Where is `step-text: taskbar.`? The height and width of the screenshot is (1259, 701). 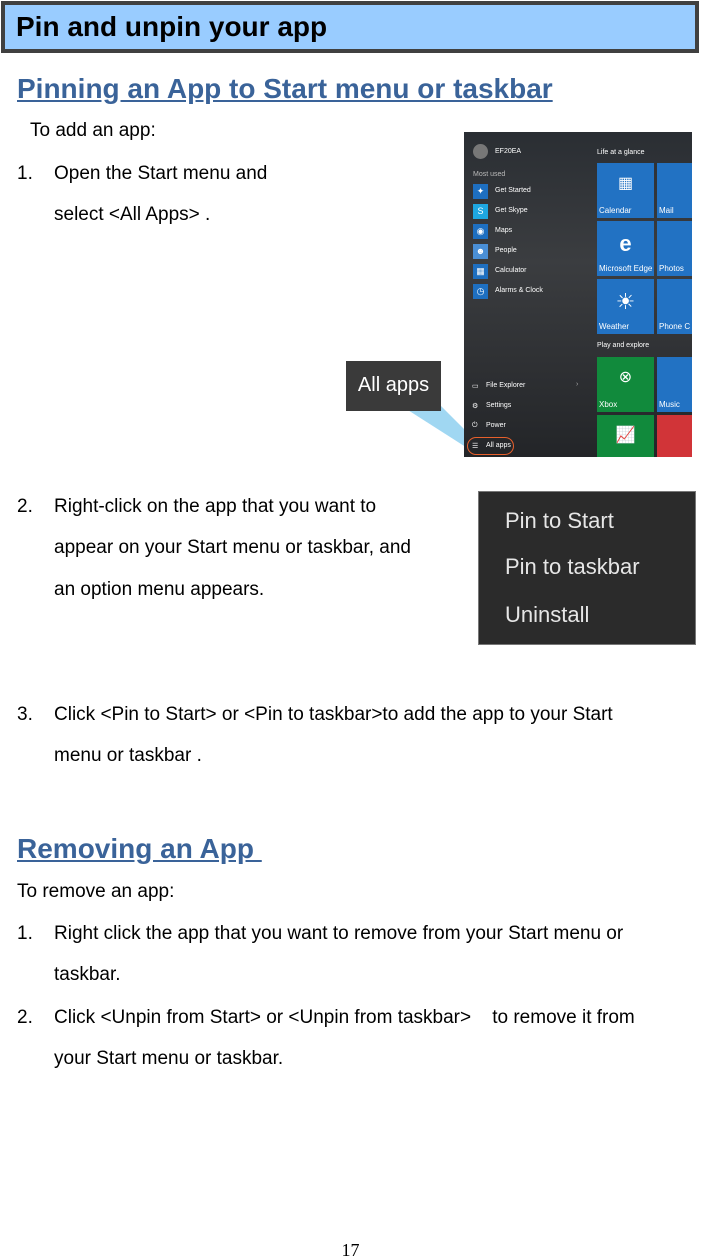 step-text: taskbar. is located at coordinates (87, 974).